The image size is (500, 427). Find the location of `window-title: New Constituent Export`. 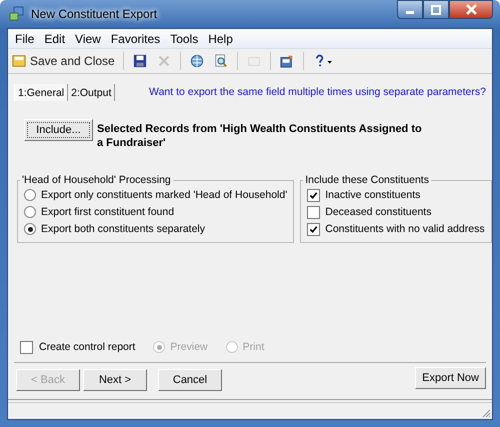

window-title: New Constituent Export is located at coordinates (94, 14).